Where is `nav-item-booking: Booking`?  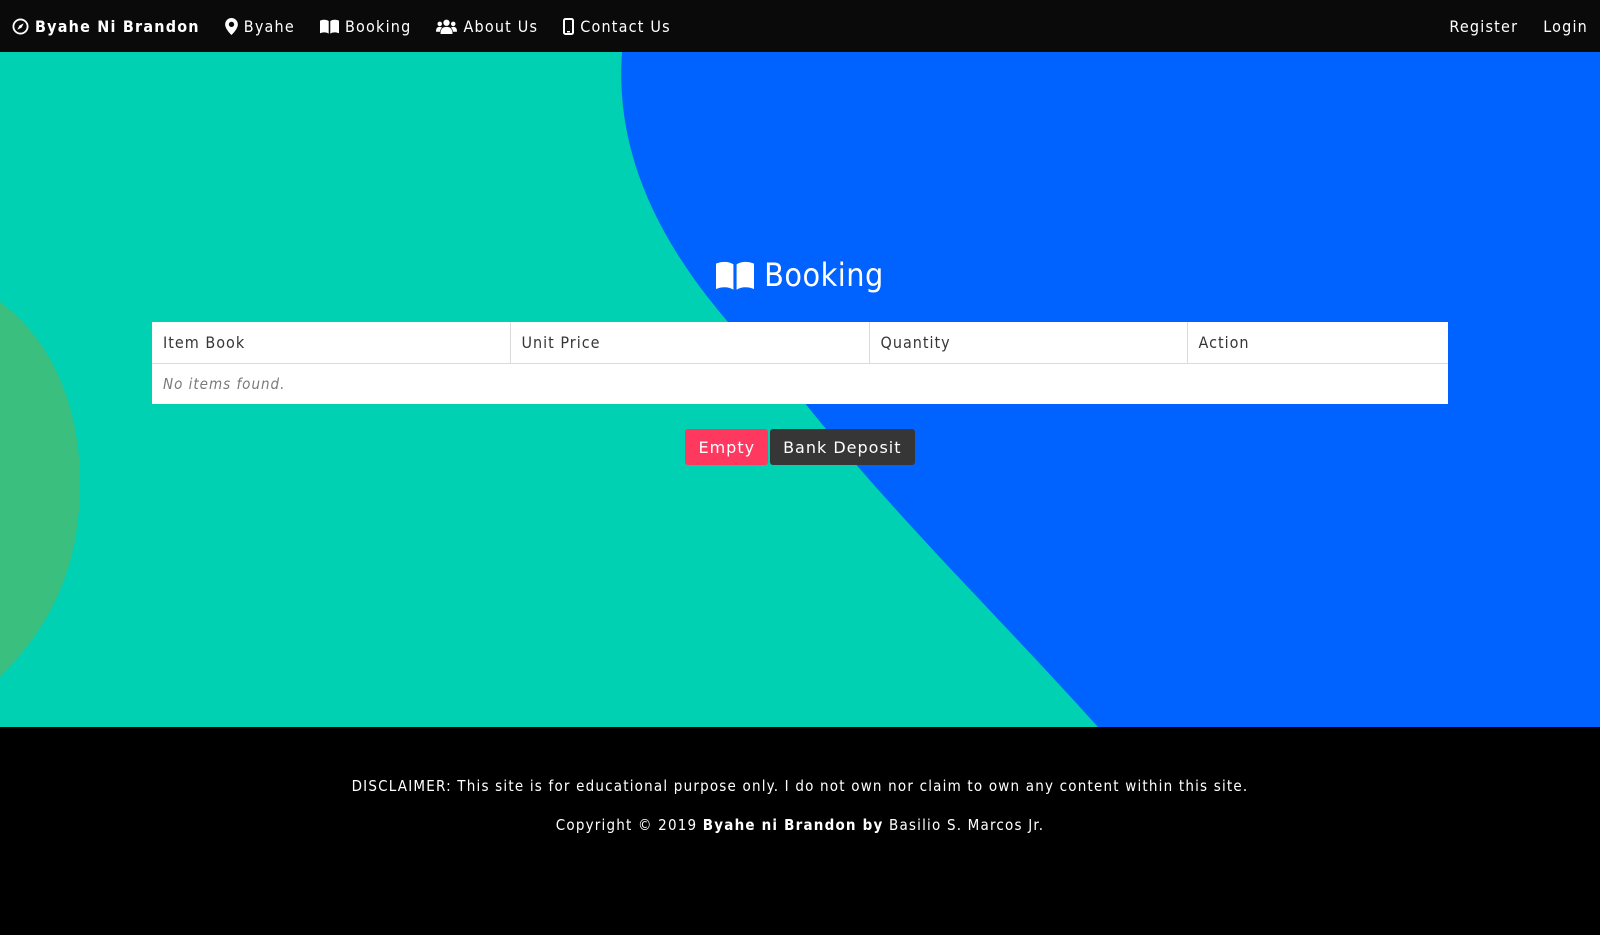
nav-item-booking: Booking is located at coordinates (365, 26).